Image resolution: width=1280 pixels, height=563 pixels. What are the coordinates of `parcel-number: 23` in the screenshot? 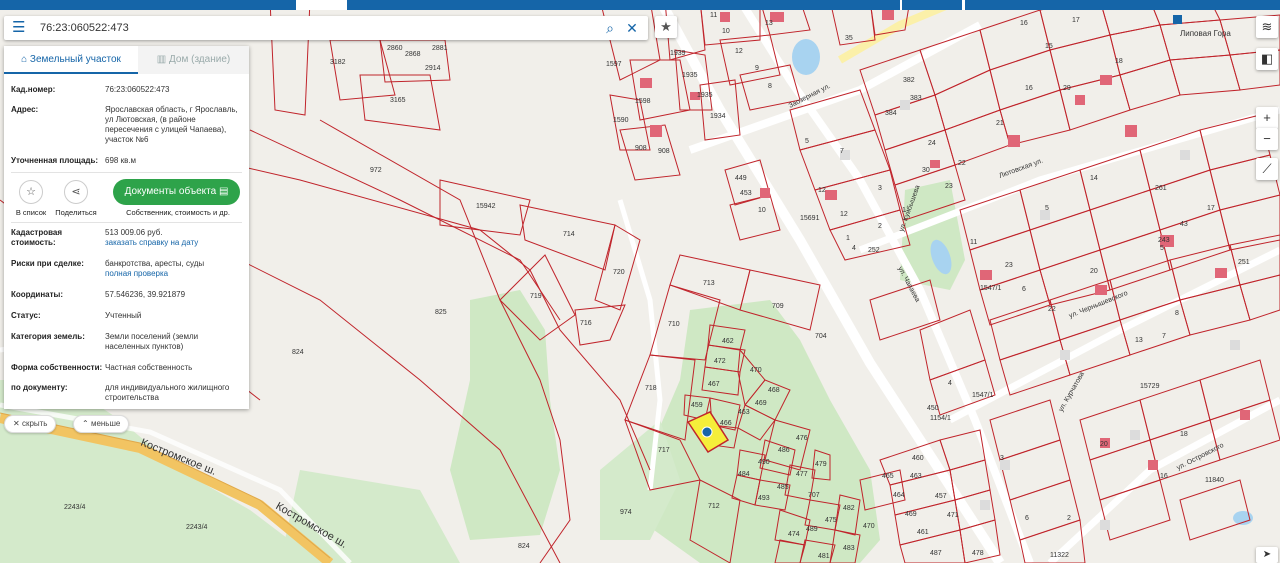 It's located at (1009, 265).